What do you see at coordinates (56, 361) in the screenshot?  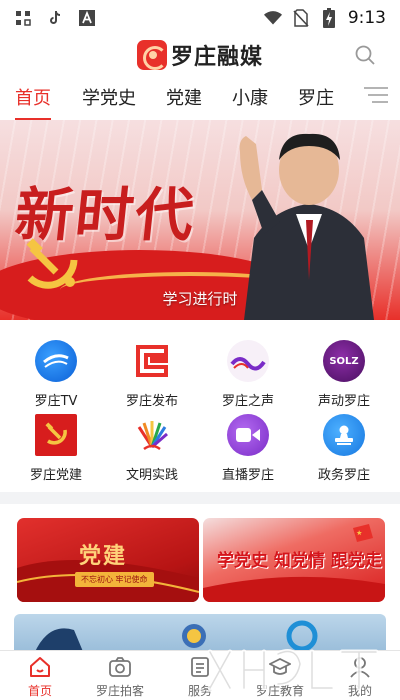 I see `tv-globe-icon` at bounding box center [56, 361].